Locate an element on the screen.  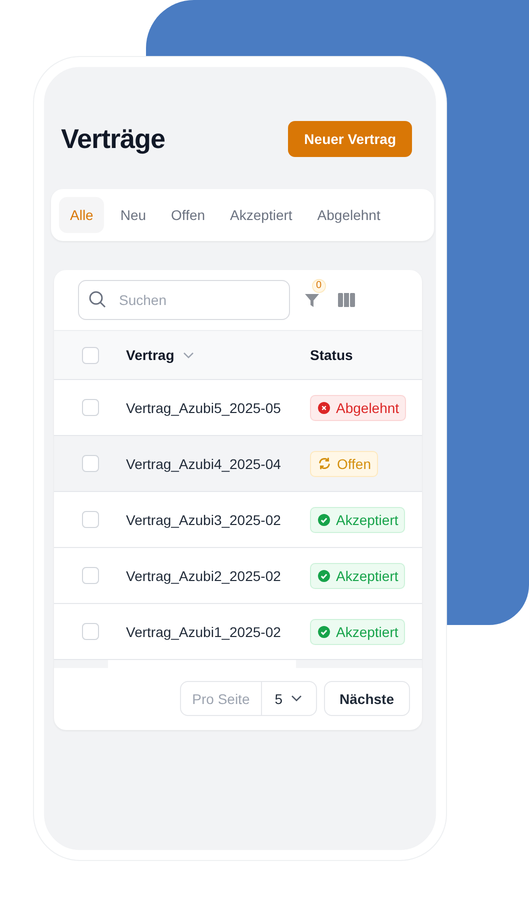
column-header: Vertrag is located at coordinates (150, 355).